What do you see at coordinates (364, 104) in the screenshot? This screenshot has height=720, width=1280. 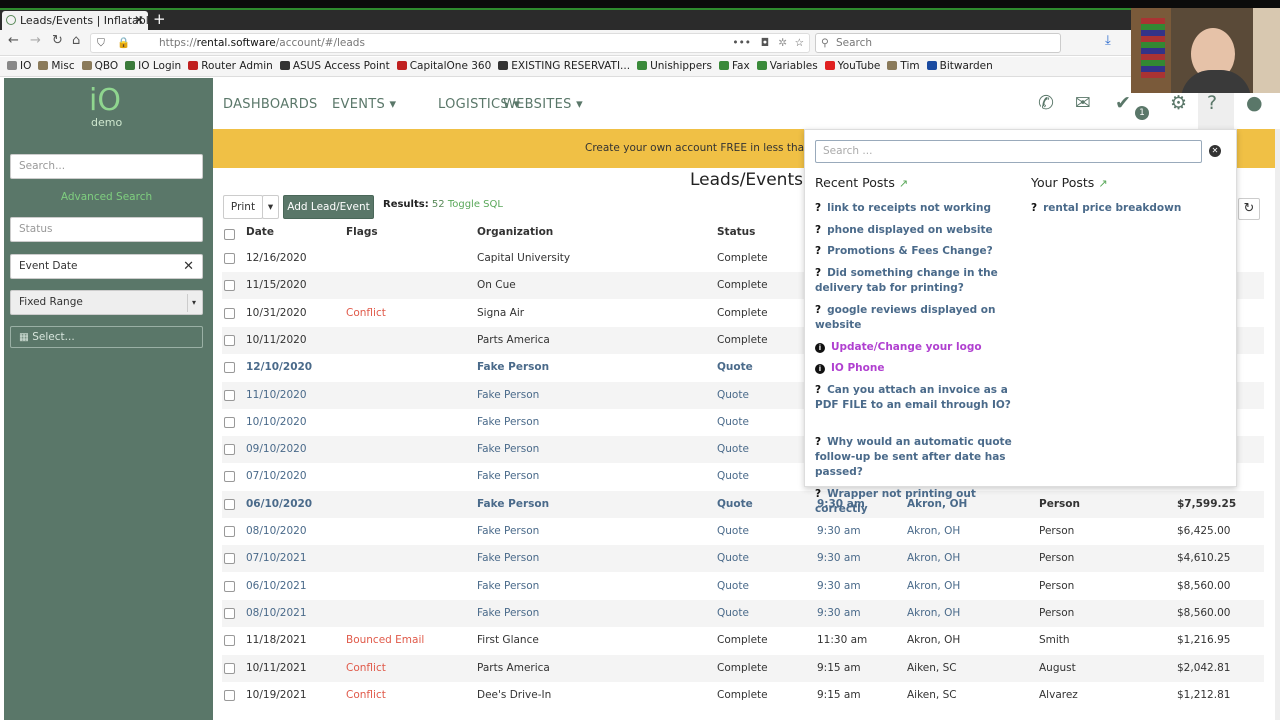 I see `nav-events: EVENTS ▾` at bounding box center [364, 104].